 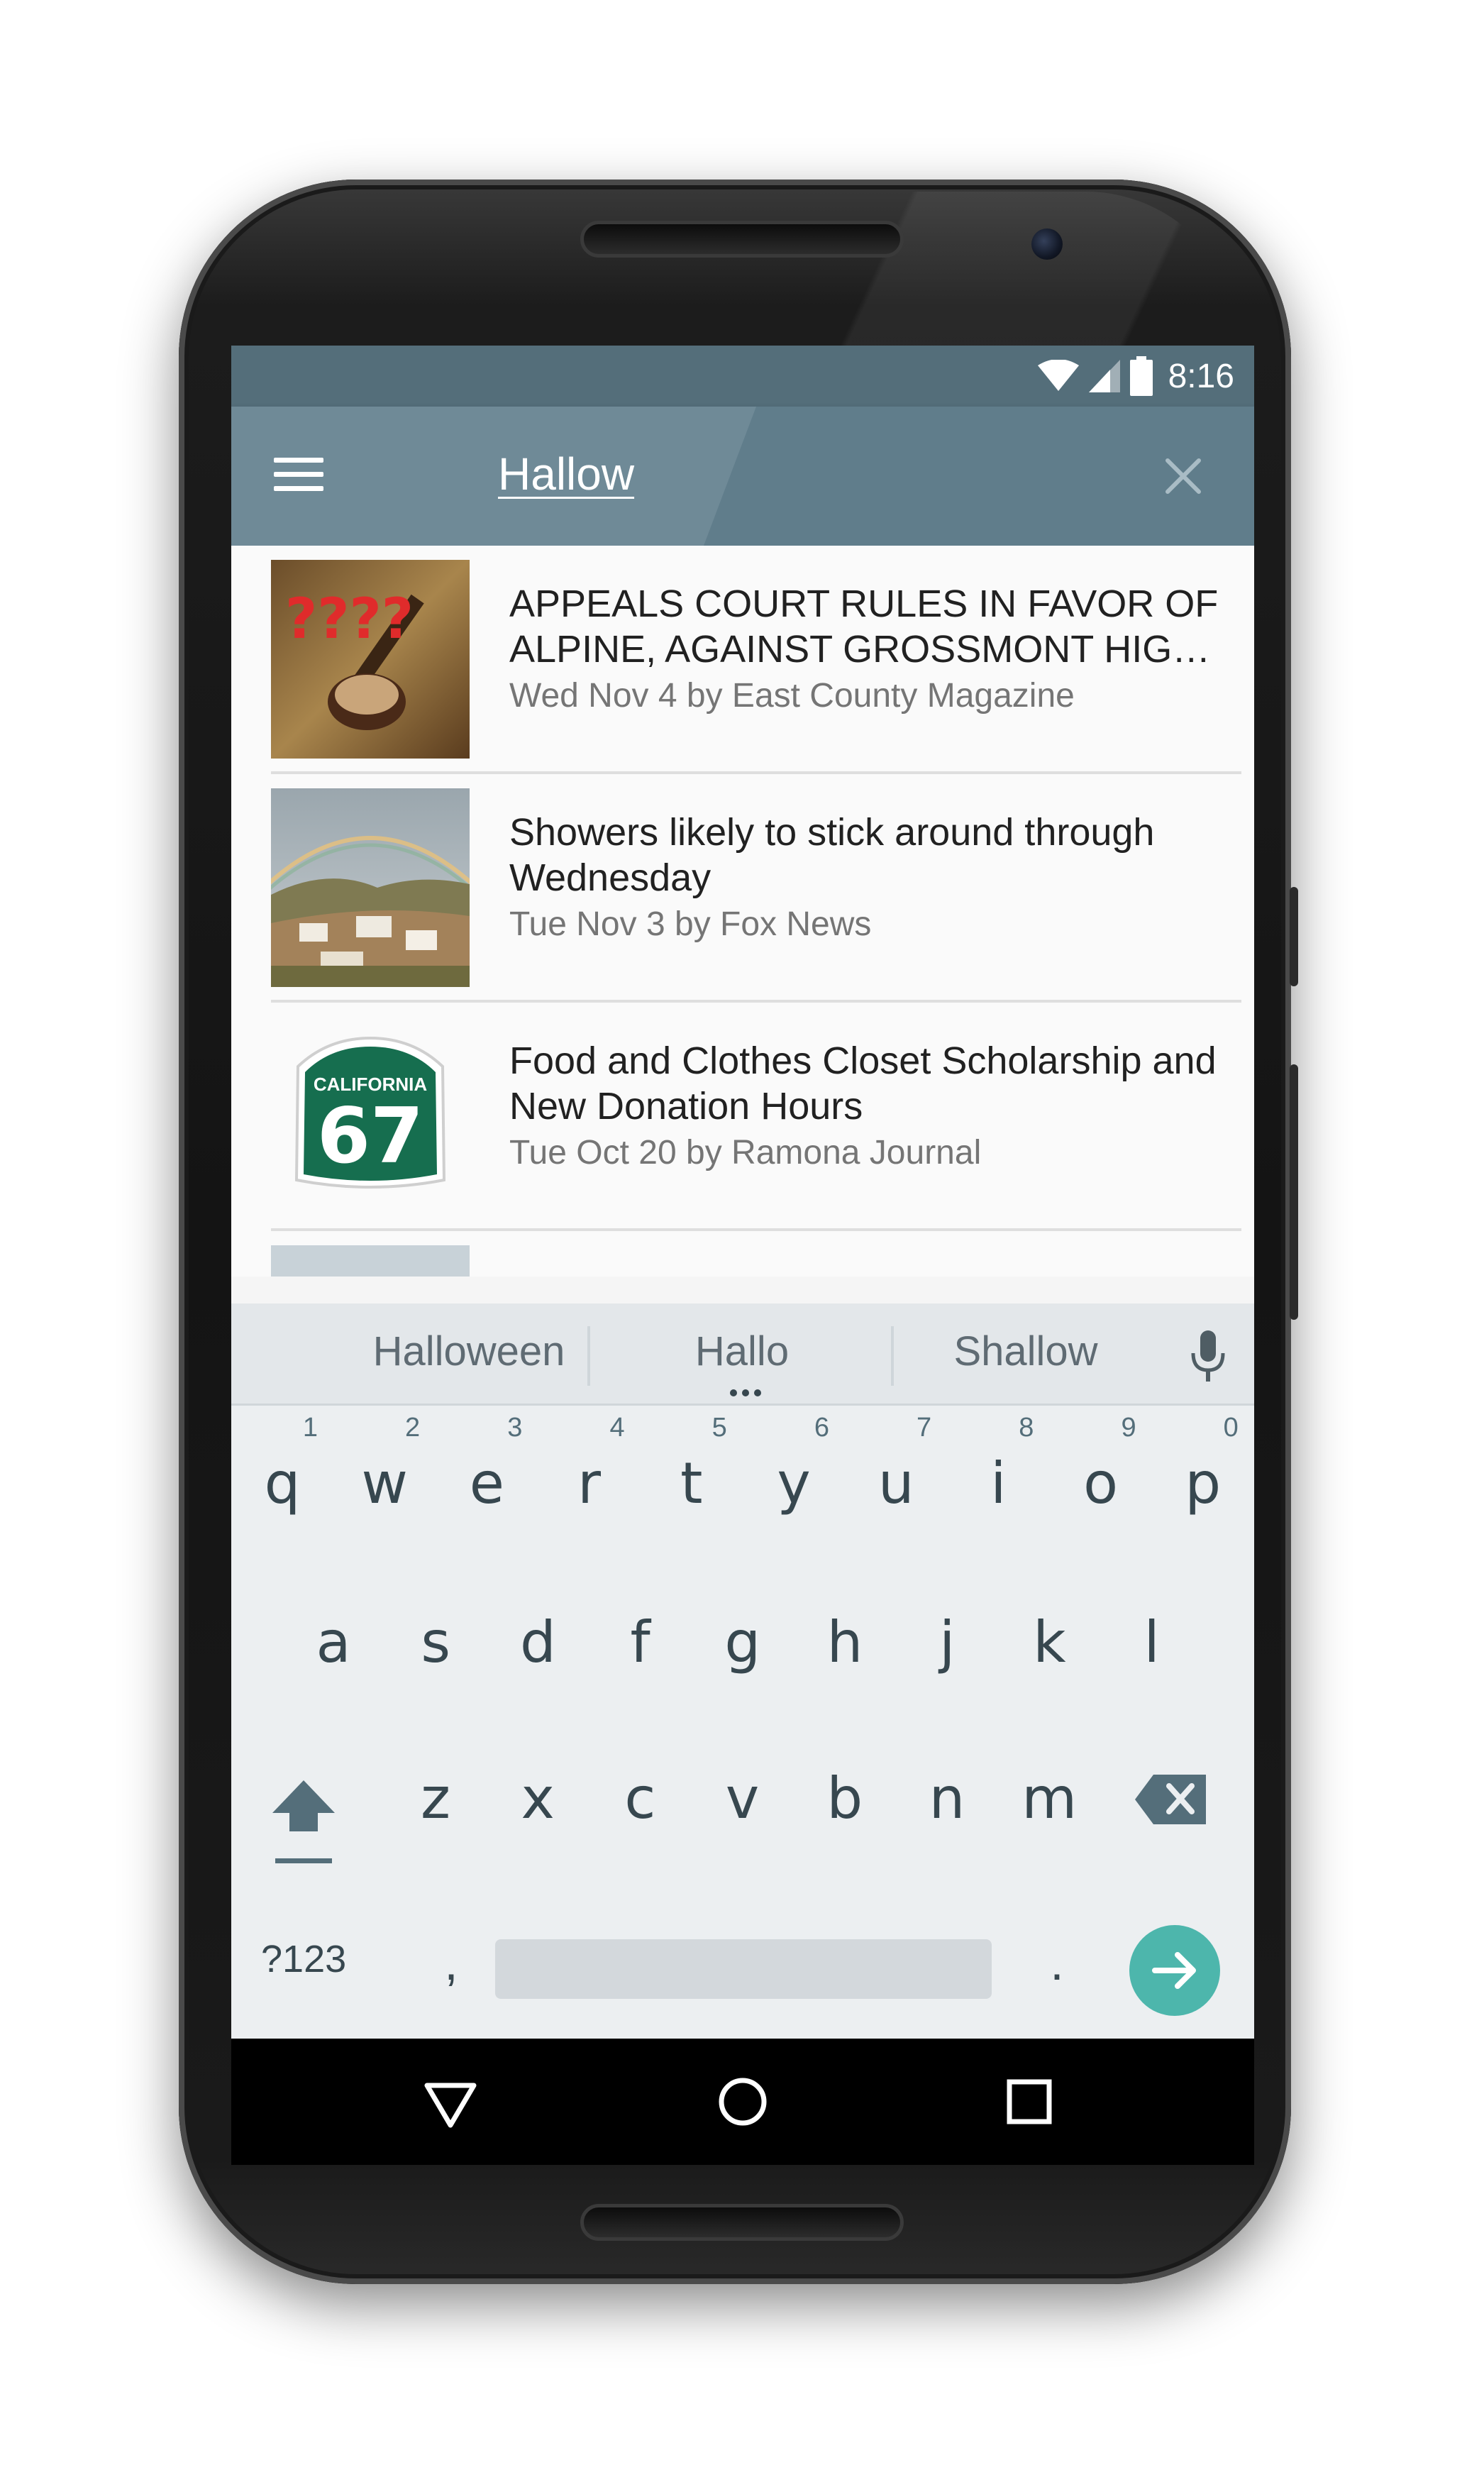 I want to click on route-sign-number: 67, so click(x=370, y=1136).